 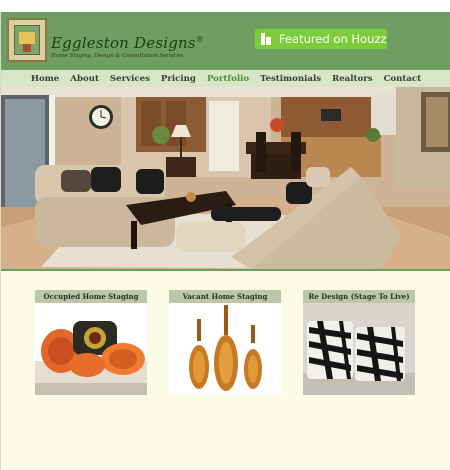 I want to click on houzz-badge-button: Featured on Houzz, so click(x=321, y=39).